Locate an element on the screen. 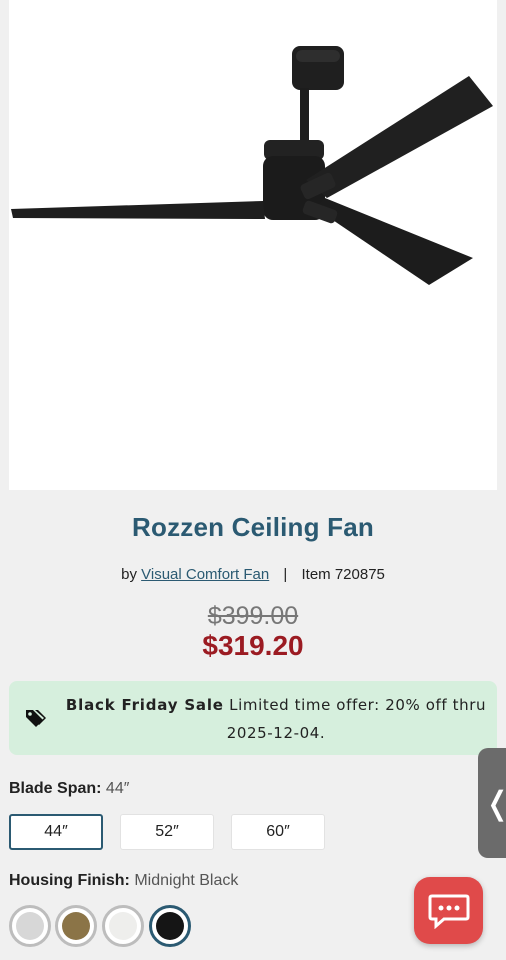 Image resolution: width=506 pixels, height=960 pixels. finish-swatch-silver is located at coordinates (30, 926).